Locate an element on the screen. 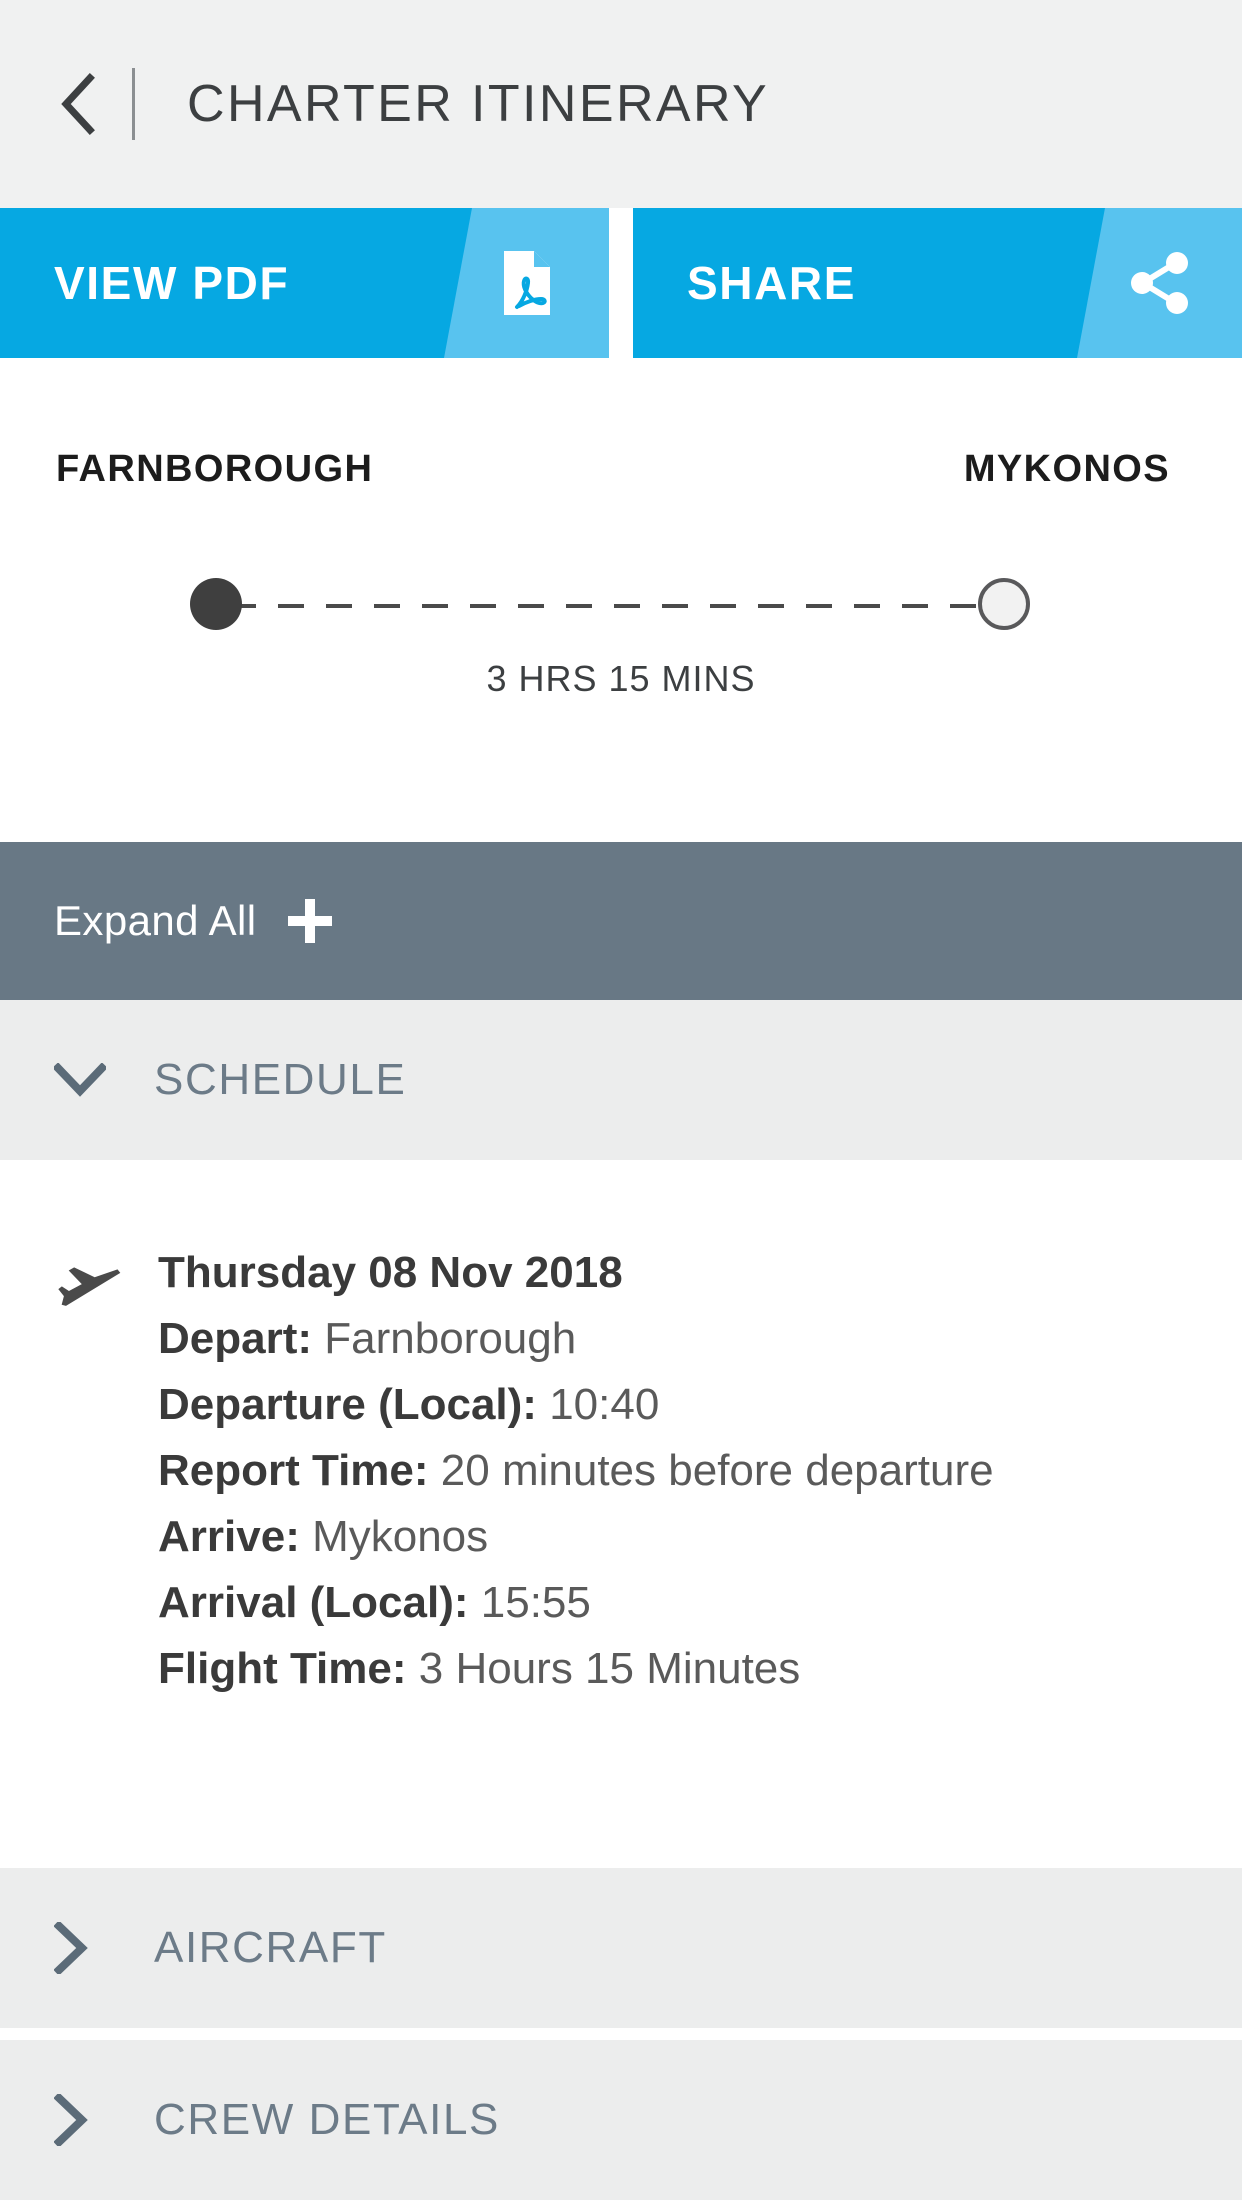 The width and height of the screenshot is (1242, 2209). schedule-row: Report Time: 20 minutes before departure is located at coordinates (588, 1471).